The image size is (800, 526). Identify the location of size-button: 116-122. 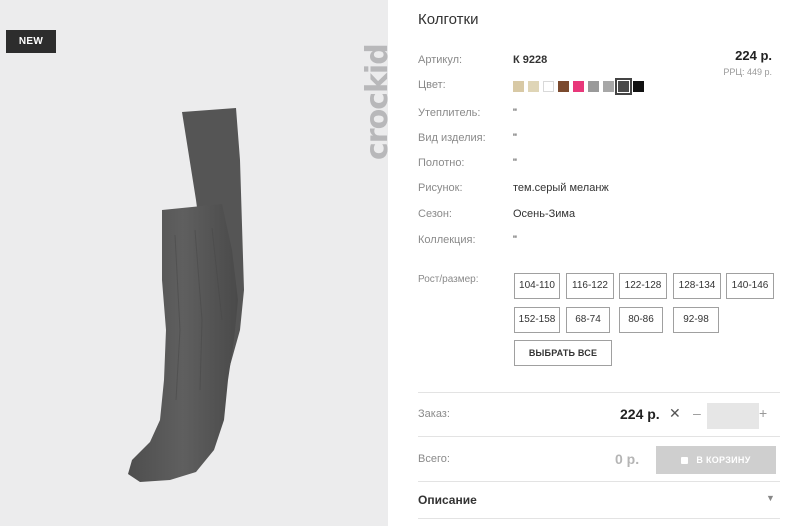
(590, 286).